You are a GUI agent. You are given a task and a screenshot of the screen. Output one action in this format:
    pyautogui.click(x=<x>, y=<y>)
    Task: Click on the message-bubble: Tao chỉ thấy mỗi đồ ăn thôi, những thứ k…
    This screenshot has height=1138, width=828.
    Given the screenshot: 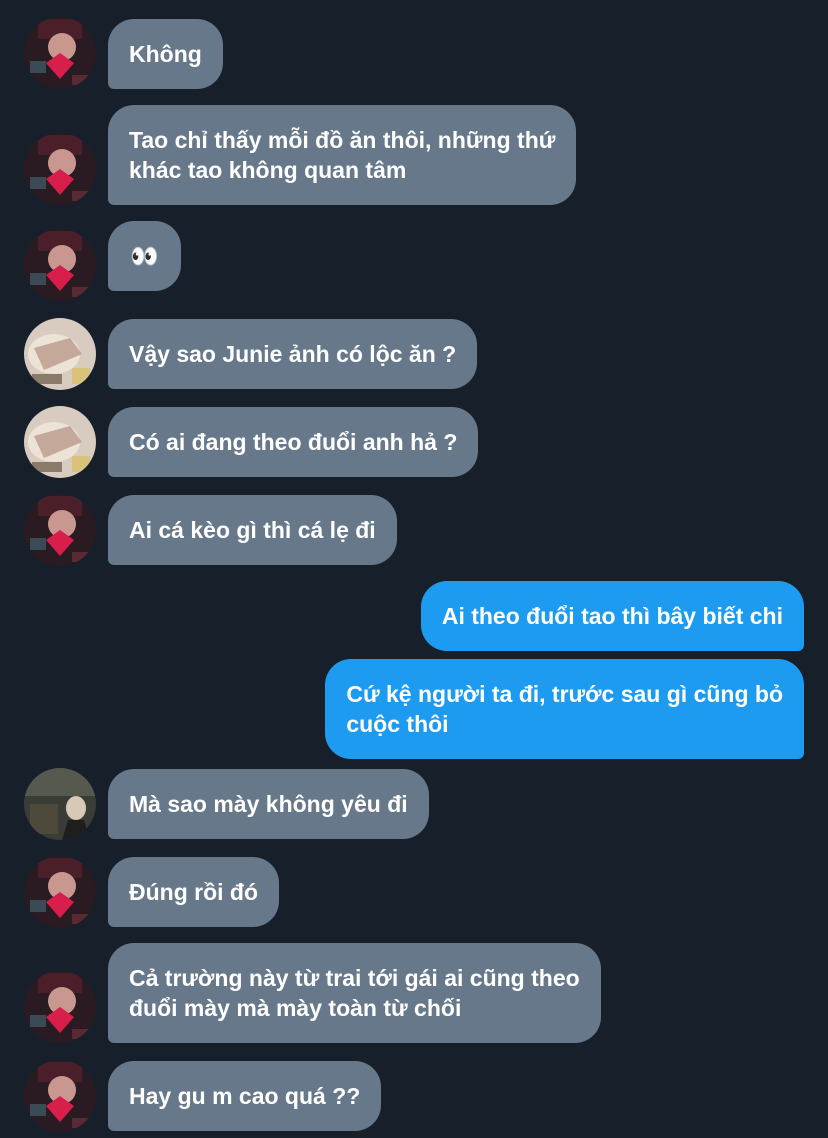 What is the action you would take?
    pyautogui.click(x=342, y=155)
    